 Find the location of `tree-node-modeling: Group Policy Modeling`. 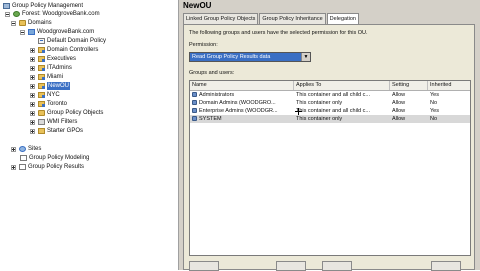

tree-node-modeling: Group Policy Modeling is located at coordinates (54, 158).